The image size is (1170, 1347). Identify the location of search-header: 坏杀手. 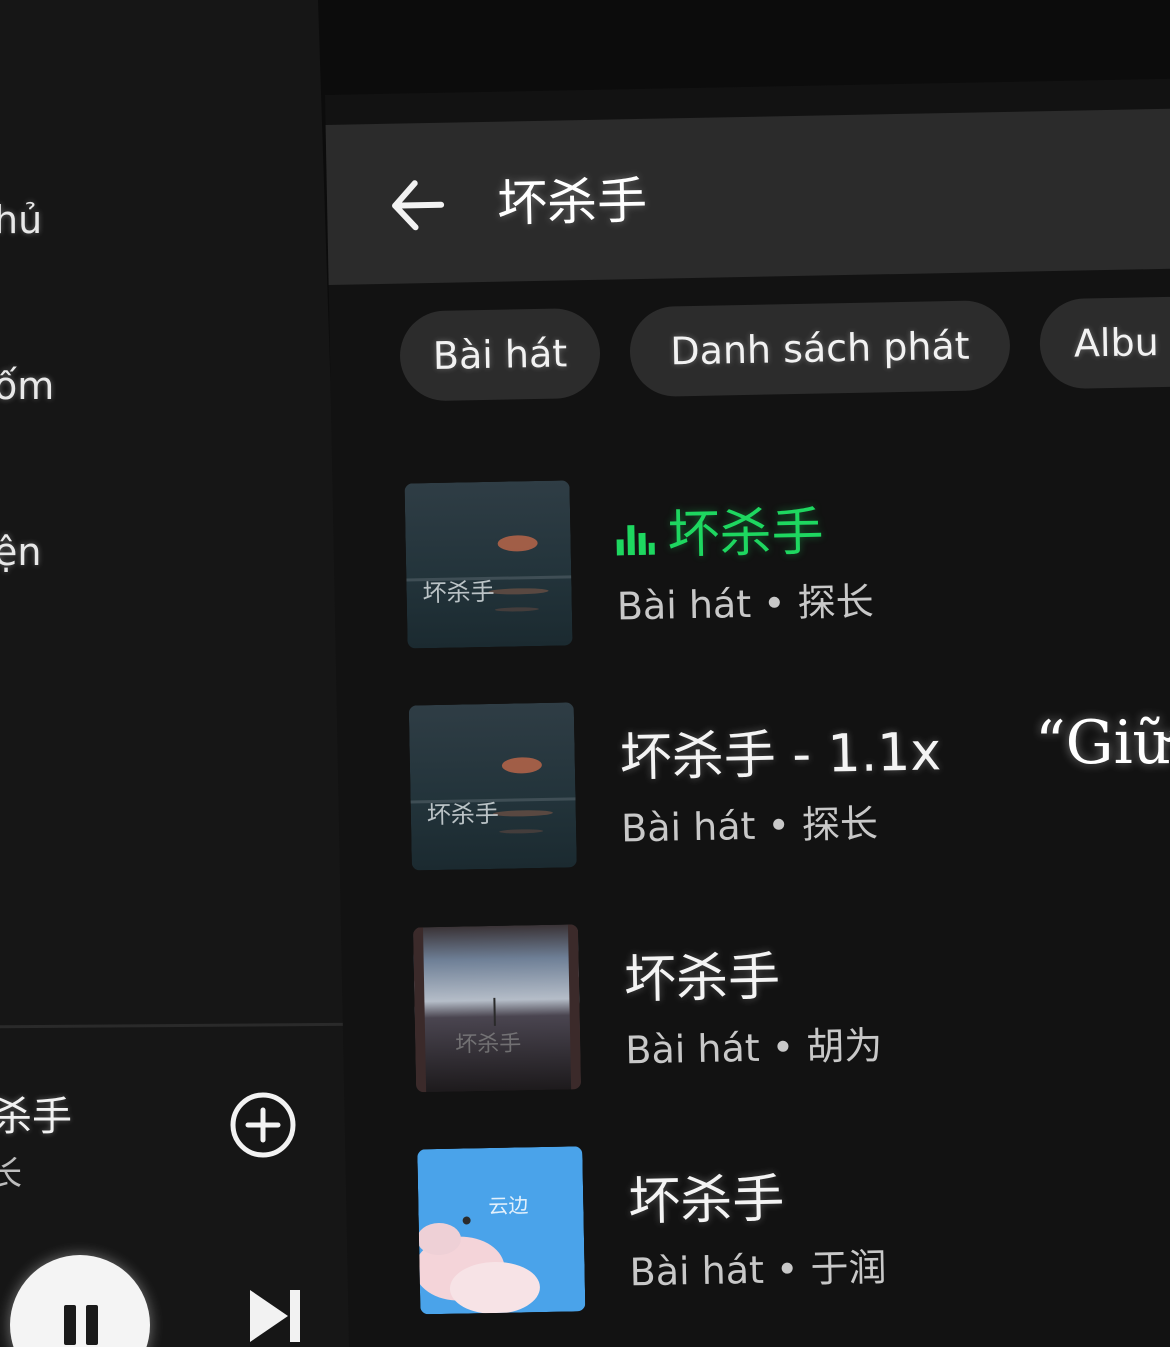
(747, 196).